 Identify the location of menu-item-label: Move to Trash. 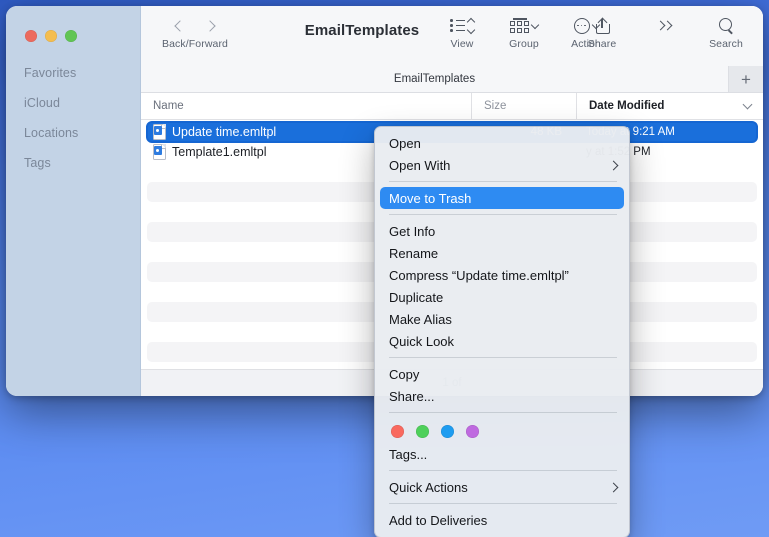
(430, 198).